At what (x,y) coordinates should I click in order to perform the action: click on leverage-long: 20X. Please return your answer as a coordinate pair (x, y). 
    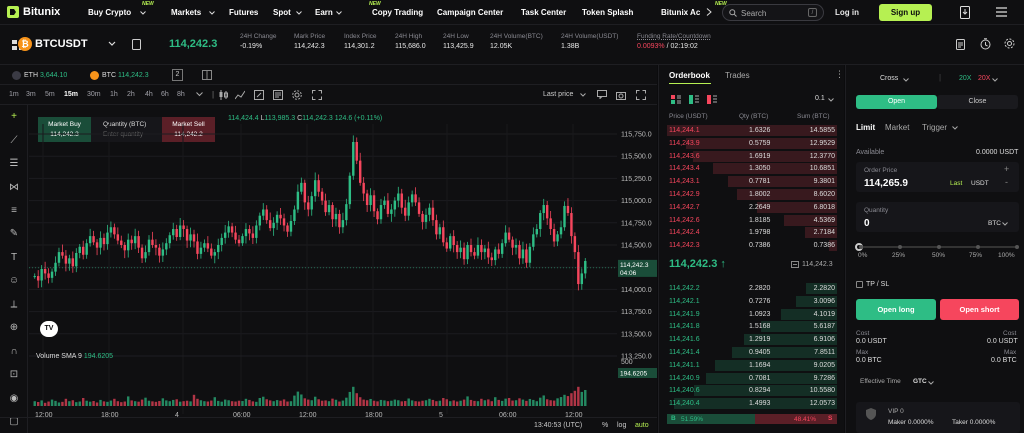
    Looking at the image, I should click on (965, 78).